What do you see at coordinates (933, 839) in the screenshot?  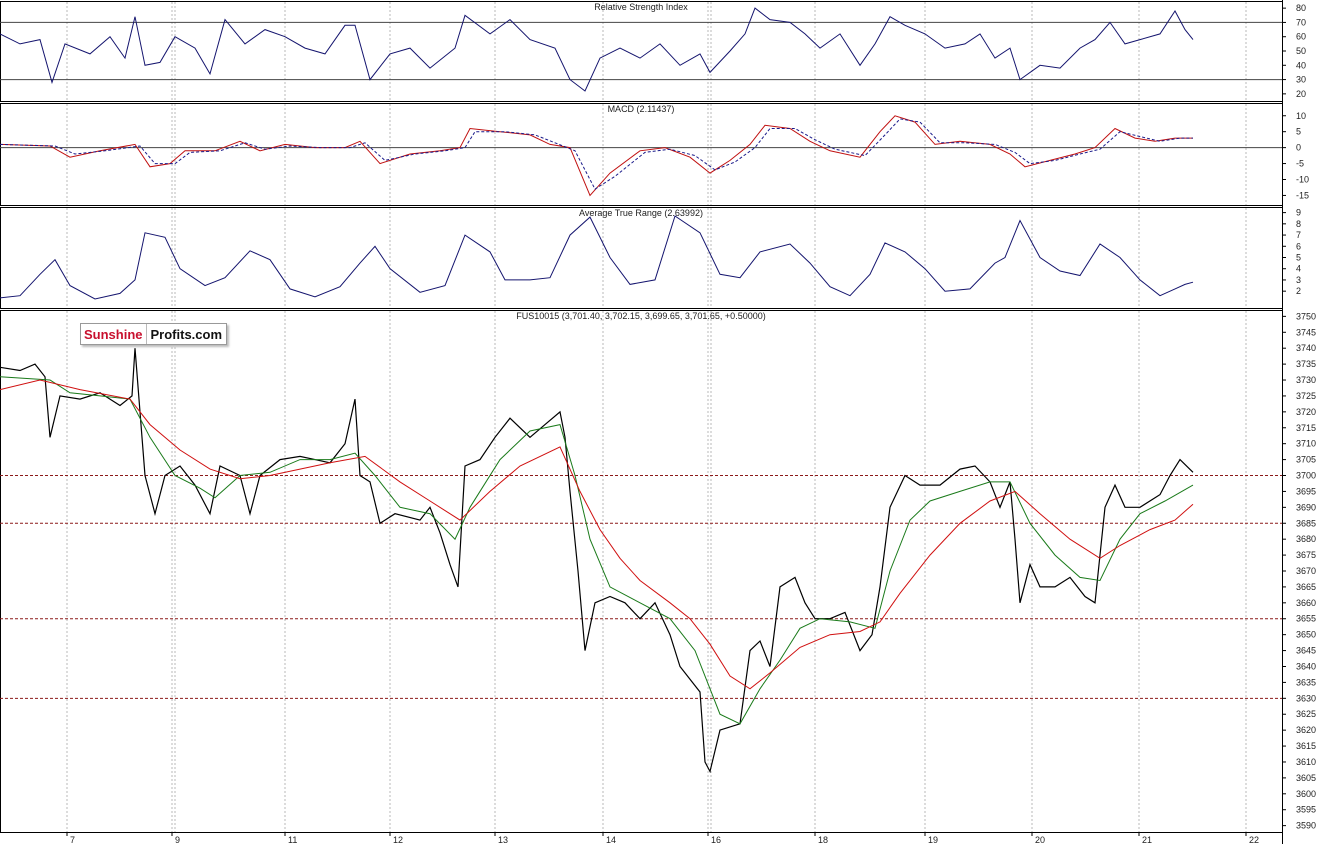 I see `x-tick-label: 19` at bounding box center [933, 839].